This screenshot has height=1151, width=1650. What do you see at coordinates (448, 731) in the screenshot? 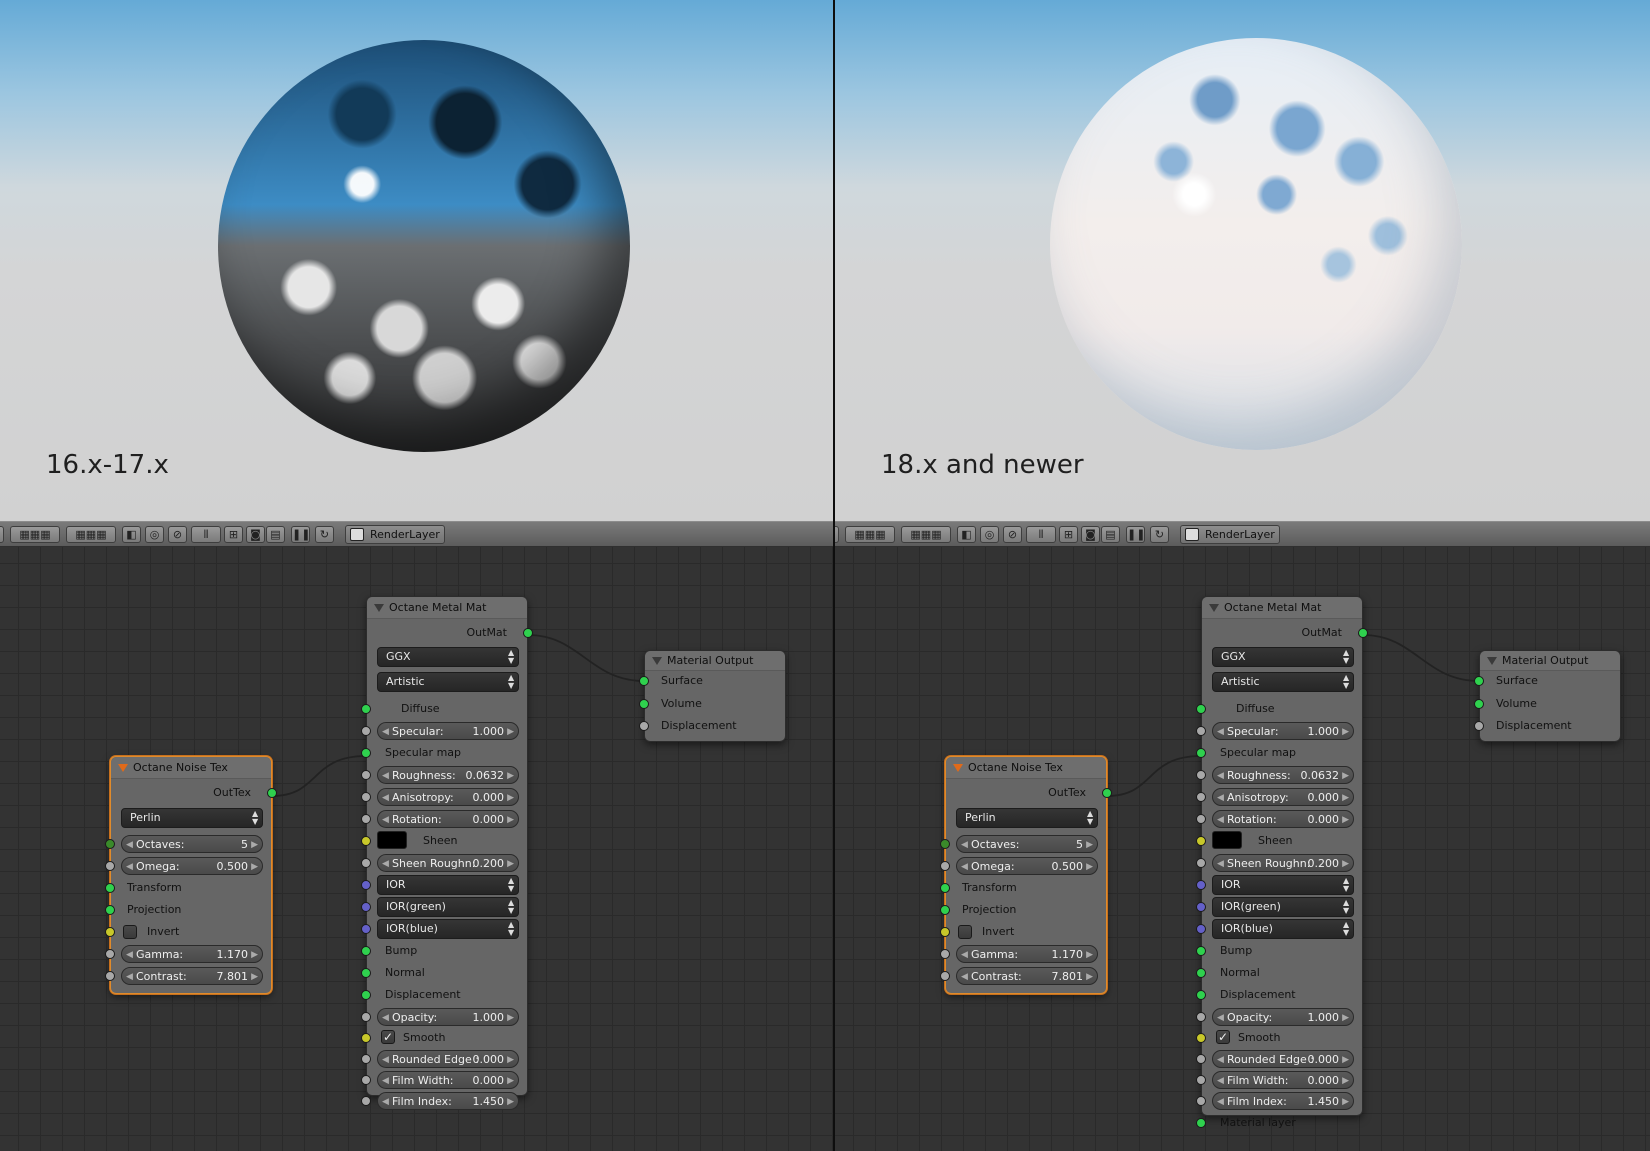
I see `specular-field: ◀ Specular: 1.000 ▶` at bounding box center [448, 731].